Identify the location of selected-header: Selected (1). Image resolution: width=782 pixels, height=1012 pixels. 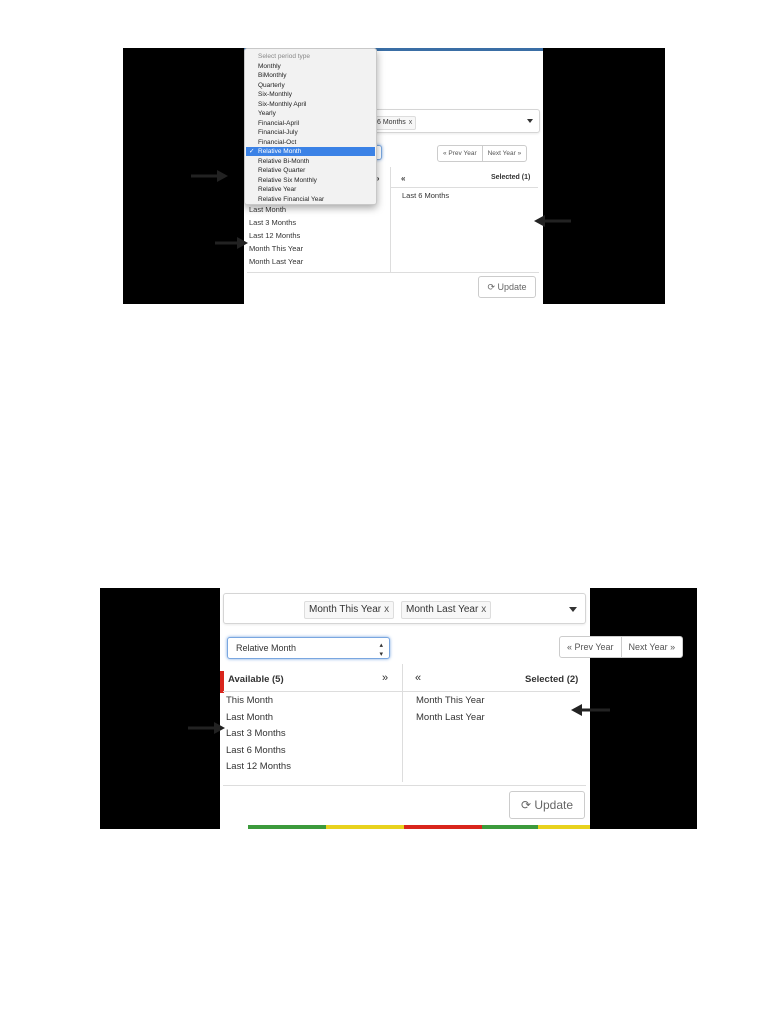
(511, 177).